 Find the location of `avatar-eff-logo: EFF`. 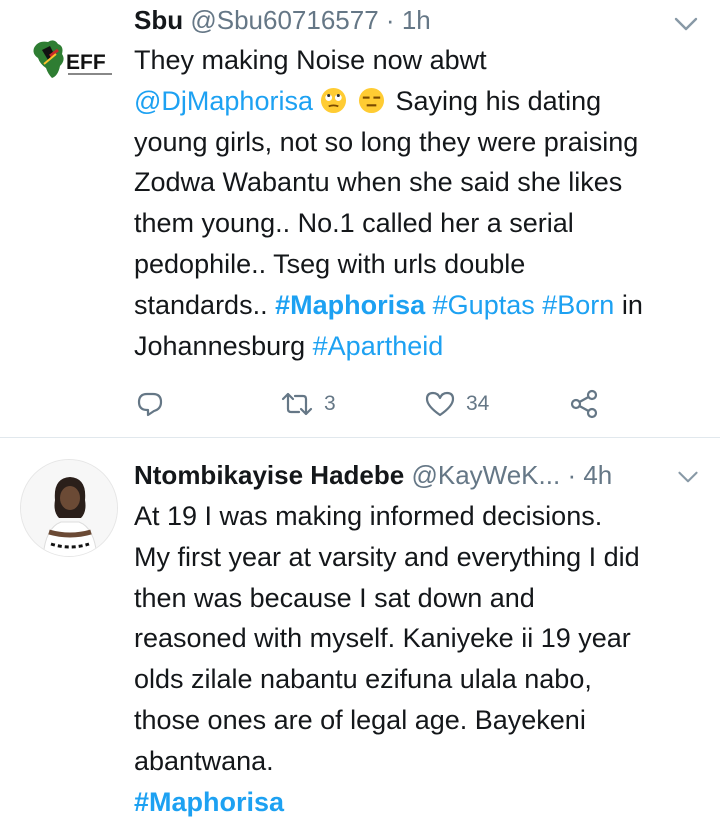

avatar-eff-logo: EFF is located at coordinates (69, 69).